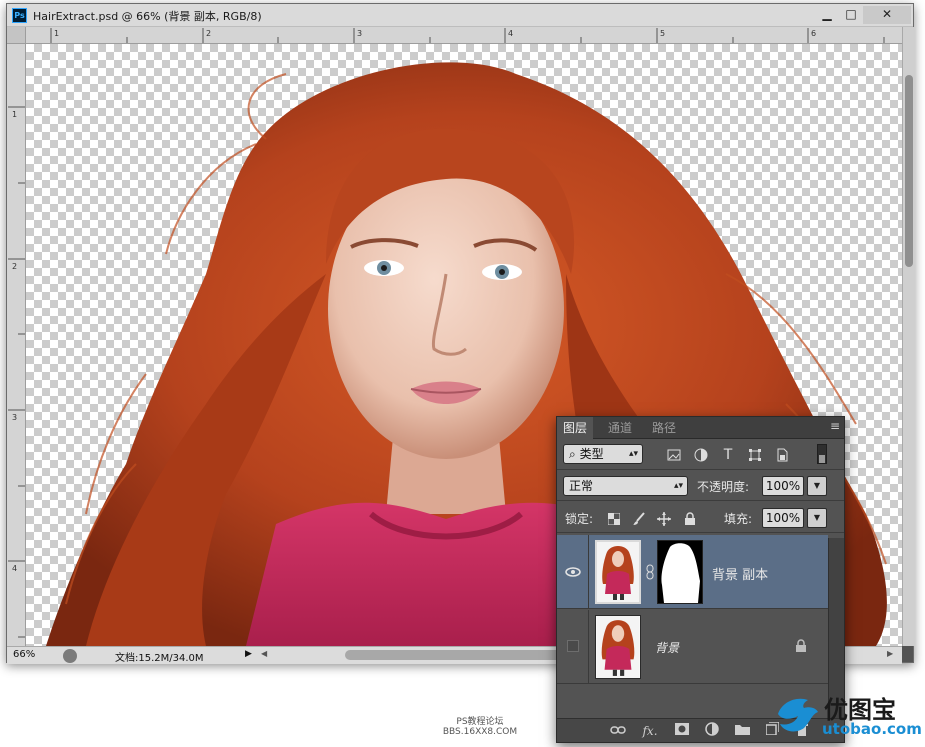 The height and width of the screenshot is (747, 925). I want to click on status-info-icon, so click(70, 656).